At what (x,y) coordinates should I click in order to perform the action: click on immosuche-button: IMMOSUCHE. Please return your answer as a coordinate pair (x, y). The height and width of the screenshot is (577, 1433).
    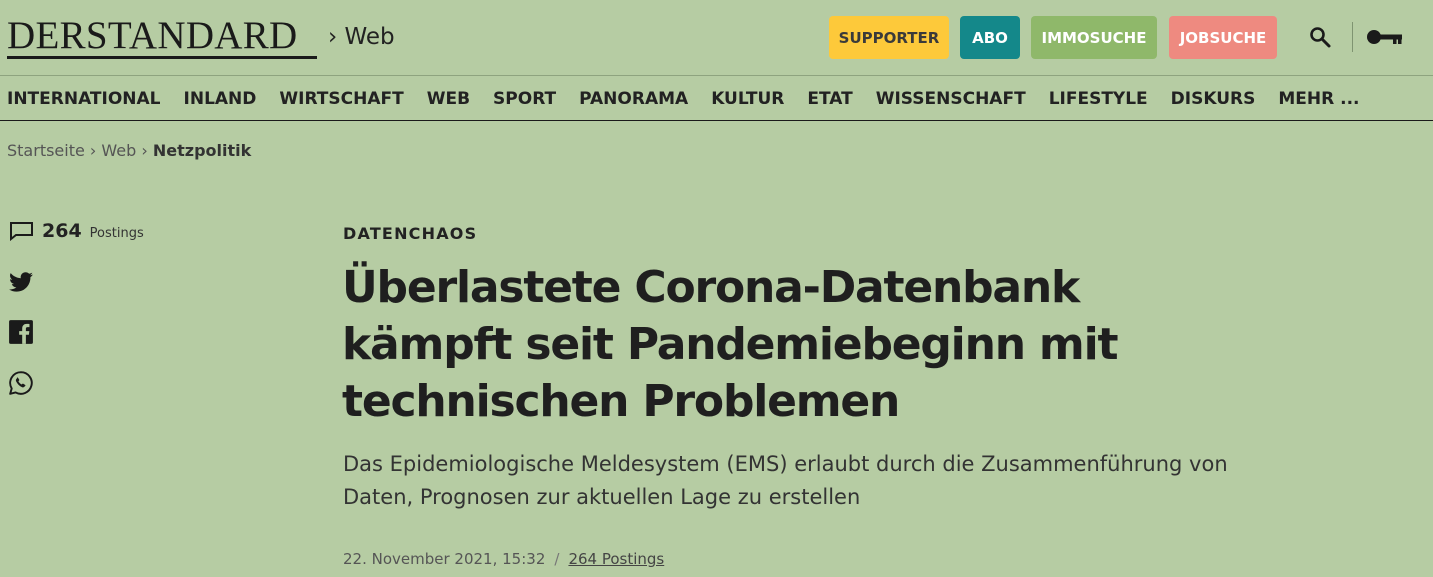
    Looking at the image, I should click on (1094, 37).